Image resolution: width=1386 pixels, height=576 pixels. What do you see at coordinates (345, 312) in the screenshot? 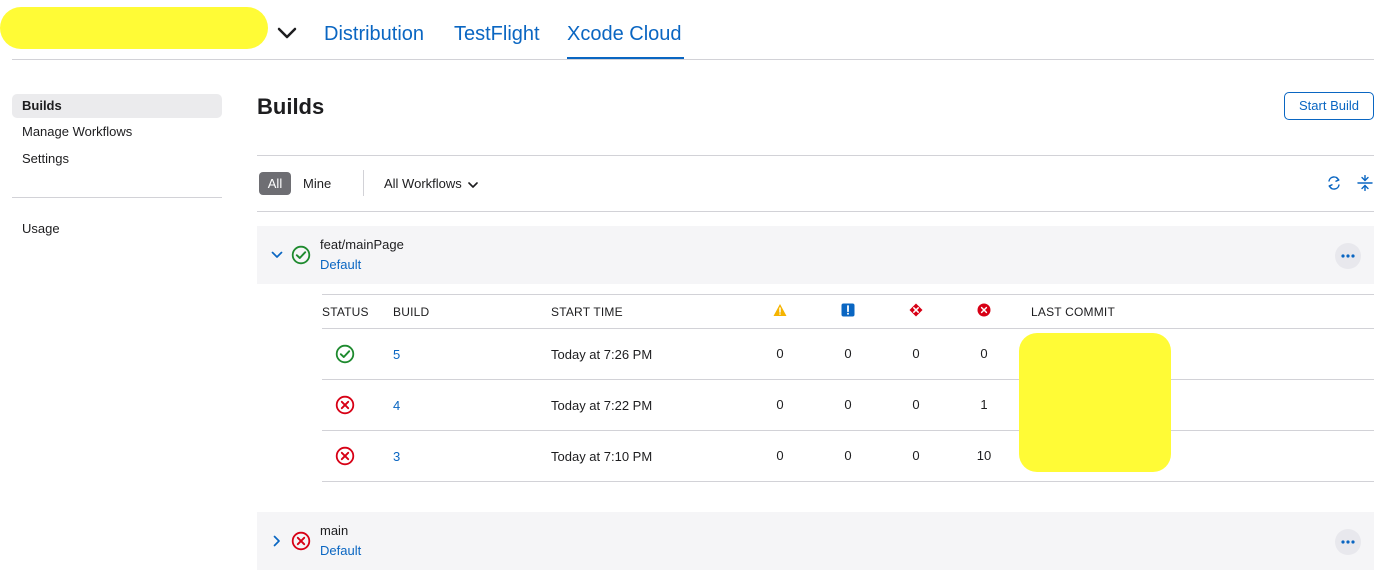
I see `column-header-status: STATUS` at bounding box center [345, 312].